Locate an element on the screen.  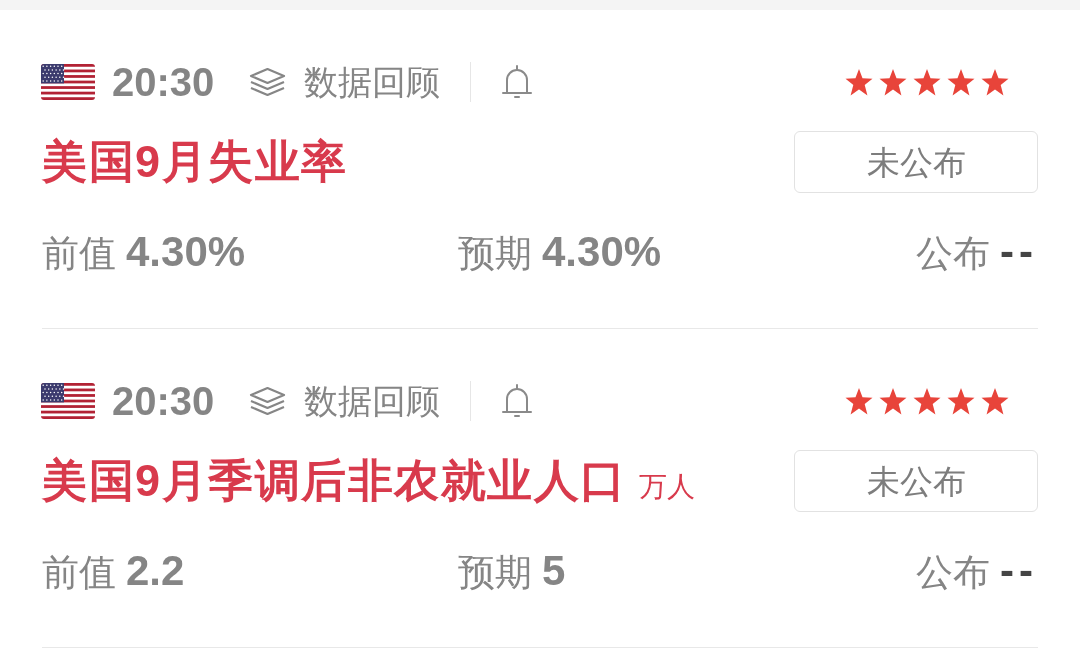
unit-label: 万人 is located at coordinates (666, 488).